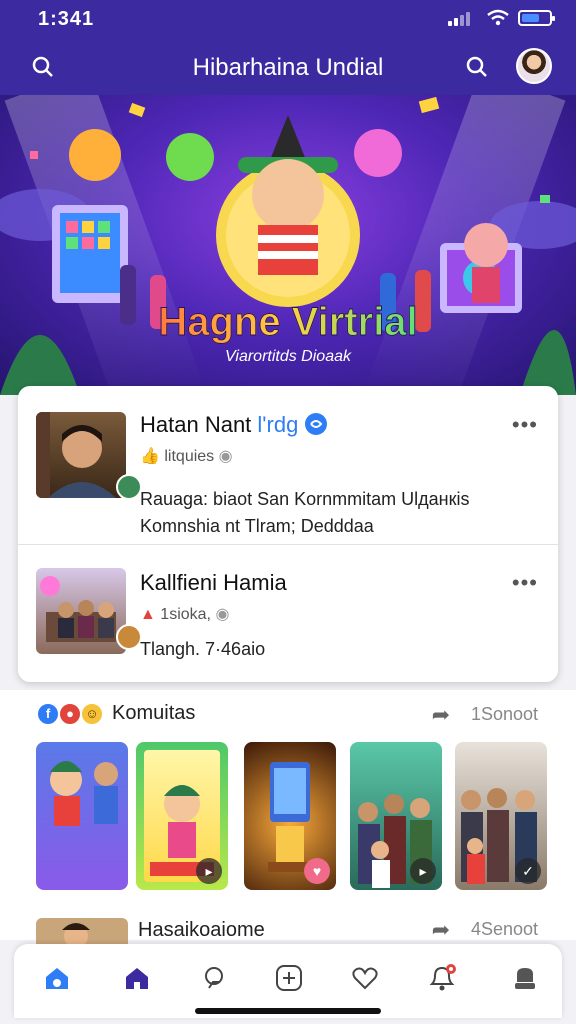 This screenshot has height=1024, width=576. Describe the element at coordinates (150, 456) in the screenshot. I see `like-icon: 👍` at that location.